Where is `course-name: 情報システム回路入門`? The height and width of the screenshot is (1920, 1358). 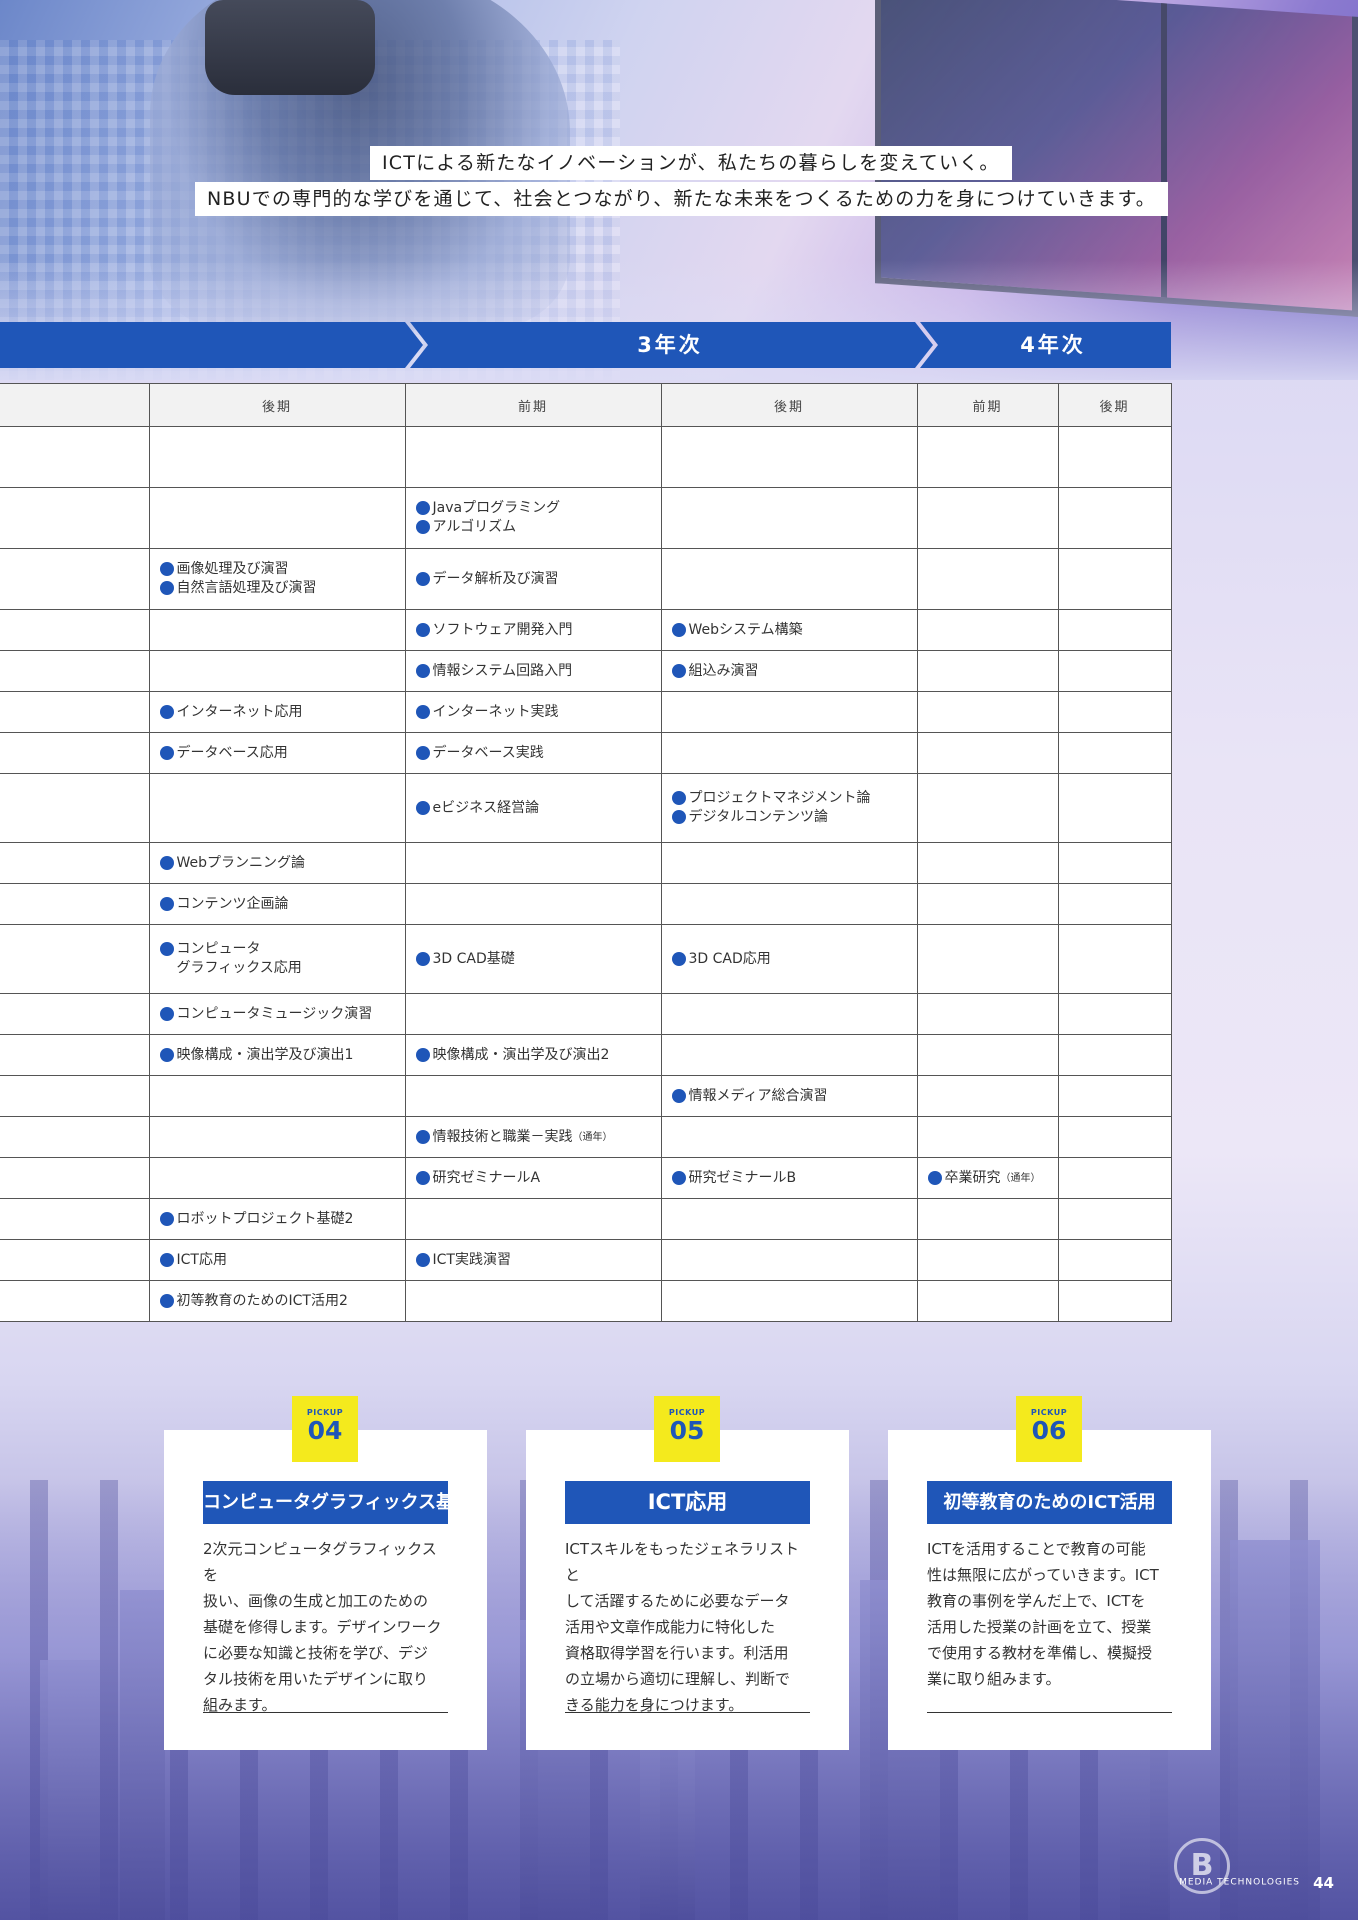
course-name: 情報システム回路入門 is located at coordinates (502, 670).